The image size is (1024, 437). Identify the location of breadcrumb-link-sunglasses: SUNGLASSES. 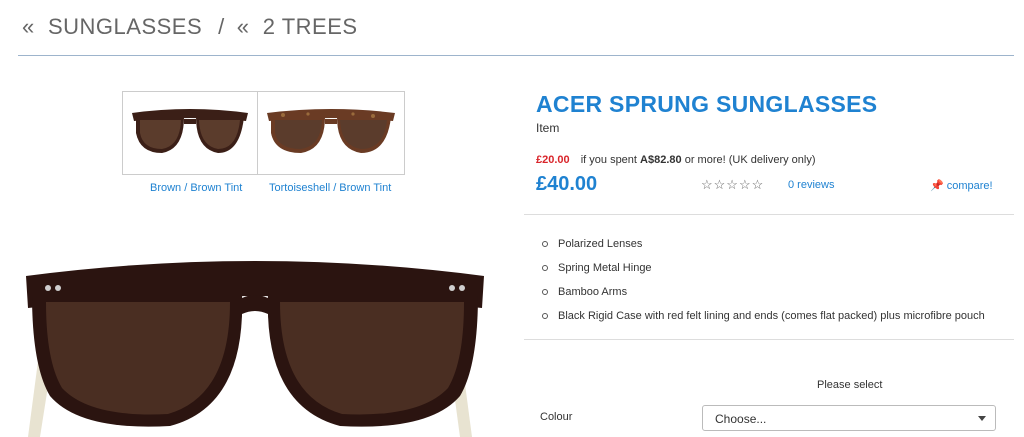
(125, 27).